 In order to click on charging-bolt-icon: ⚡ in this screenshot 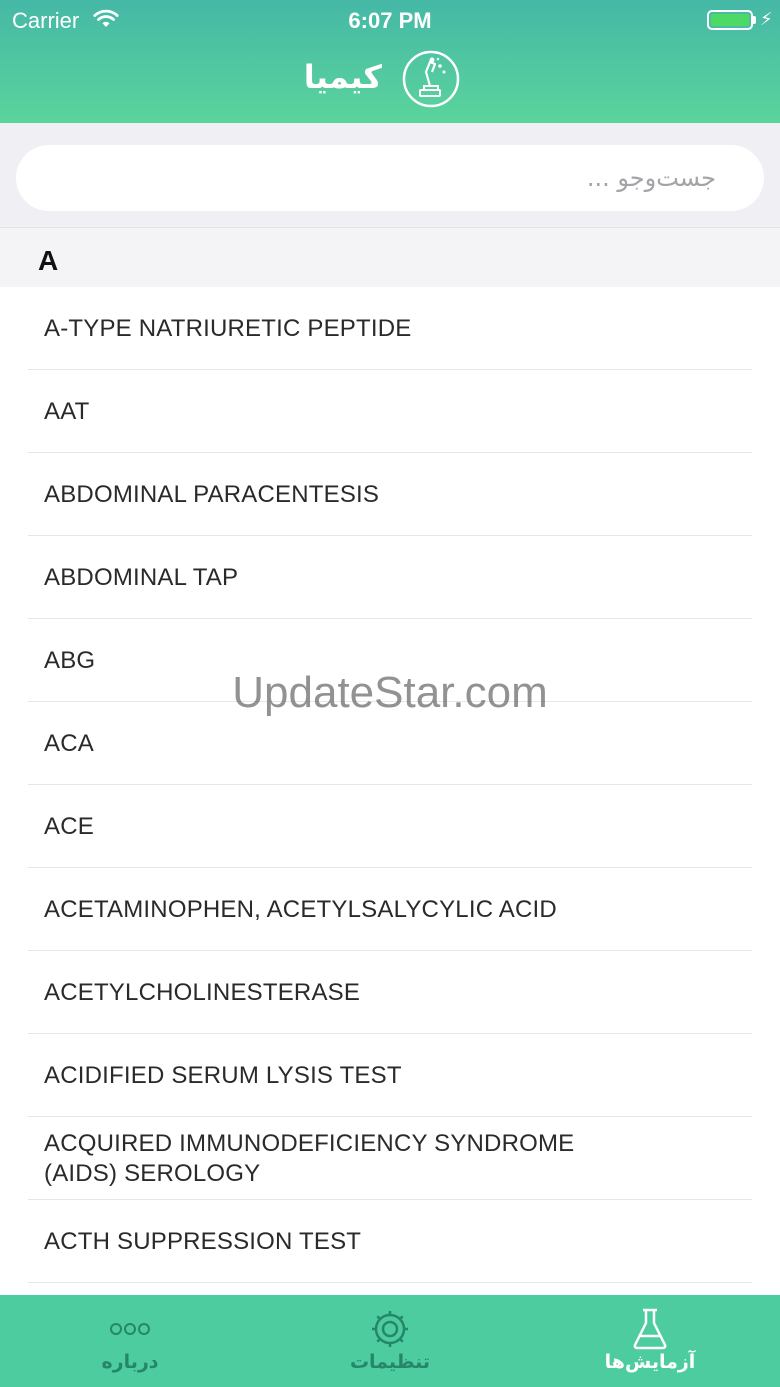, I will do `click(766, 19)`.